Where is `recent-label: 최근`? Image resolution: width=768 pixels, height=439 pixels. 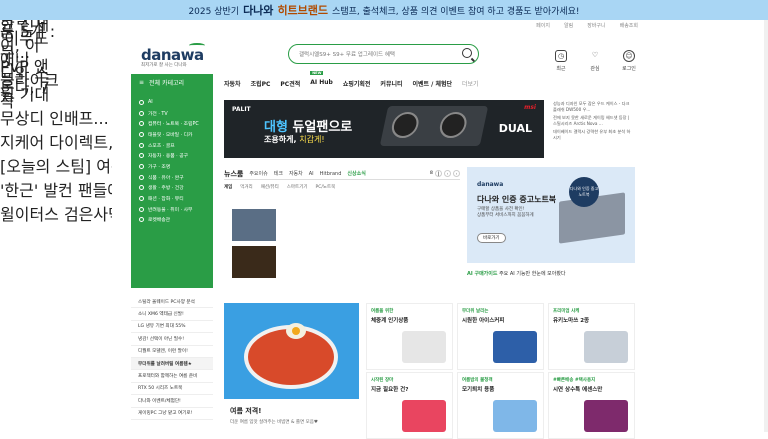
recent-label: 최근 is located at coordinates (561, 69).